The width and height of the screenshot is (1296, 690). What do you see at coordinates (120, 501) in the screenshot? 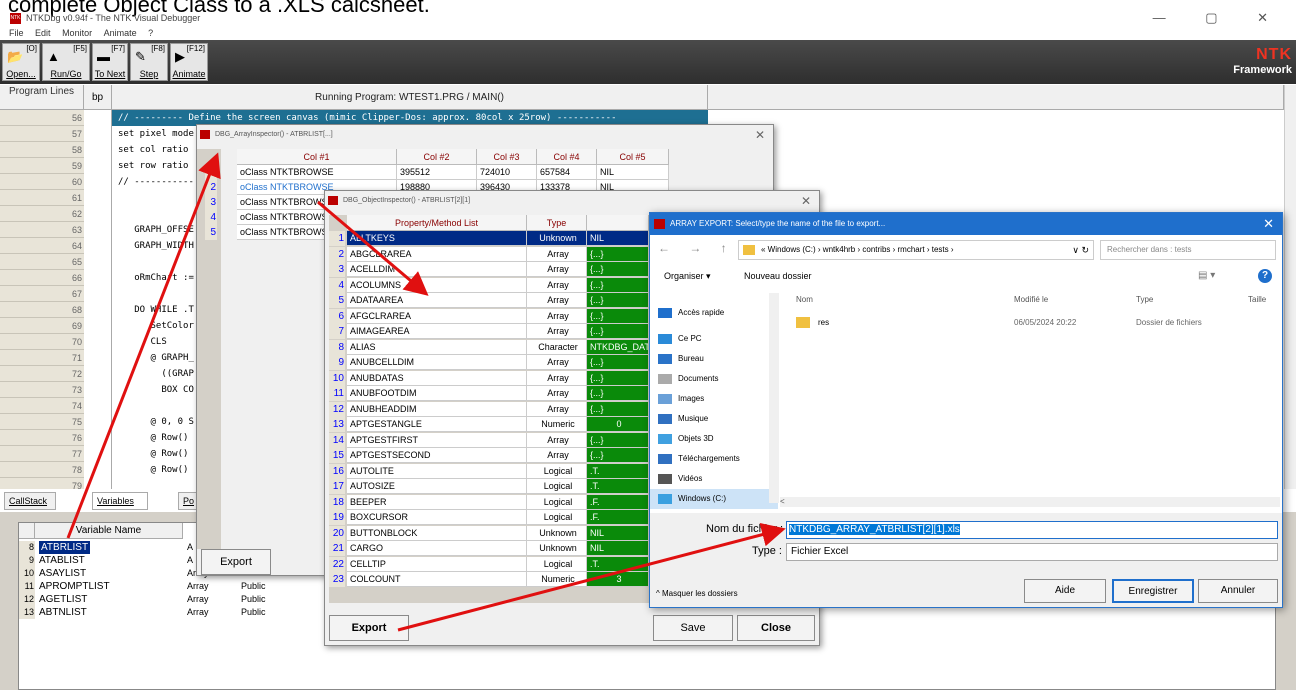
I see `tab-variables: Variables` at bounding box center [120, 501].